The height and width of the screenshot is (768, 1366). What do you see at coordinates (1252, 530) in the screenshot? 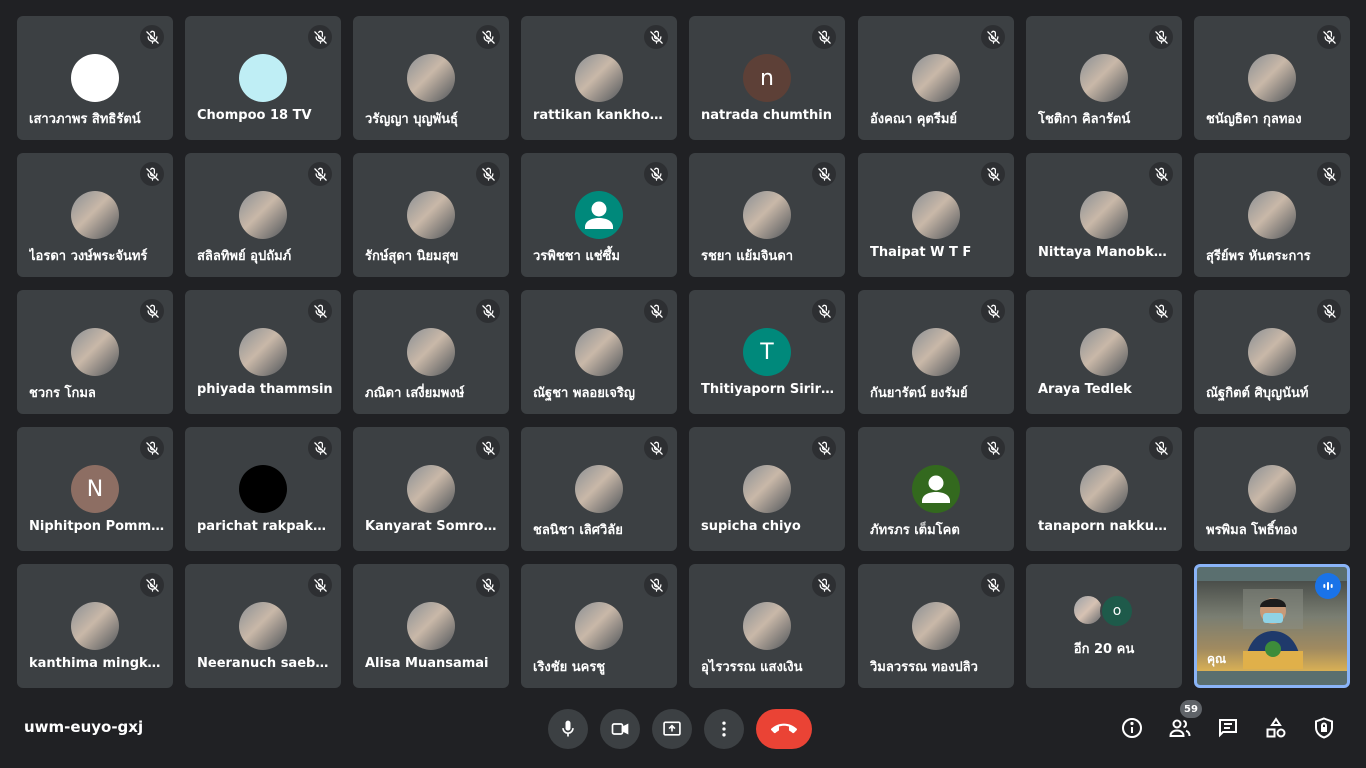
I see `participant-name: พรพิมล โพธิ์ทอง` at bounding box center [1252, 530].